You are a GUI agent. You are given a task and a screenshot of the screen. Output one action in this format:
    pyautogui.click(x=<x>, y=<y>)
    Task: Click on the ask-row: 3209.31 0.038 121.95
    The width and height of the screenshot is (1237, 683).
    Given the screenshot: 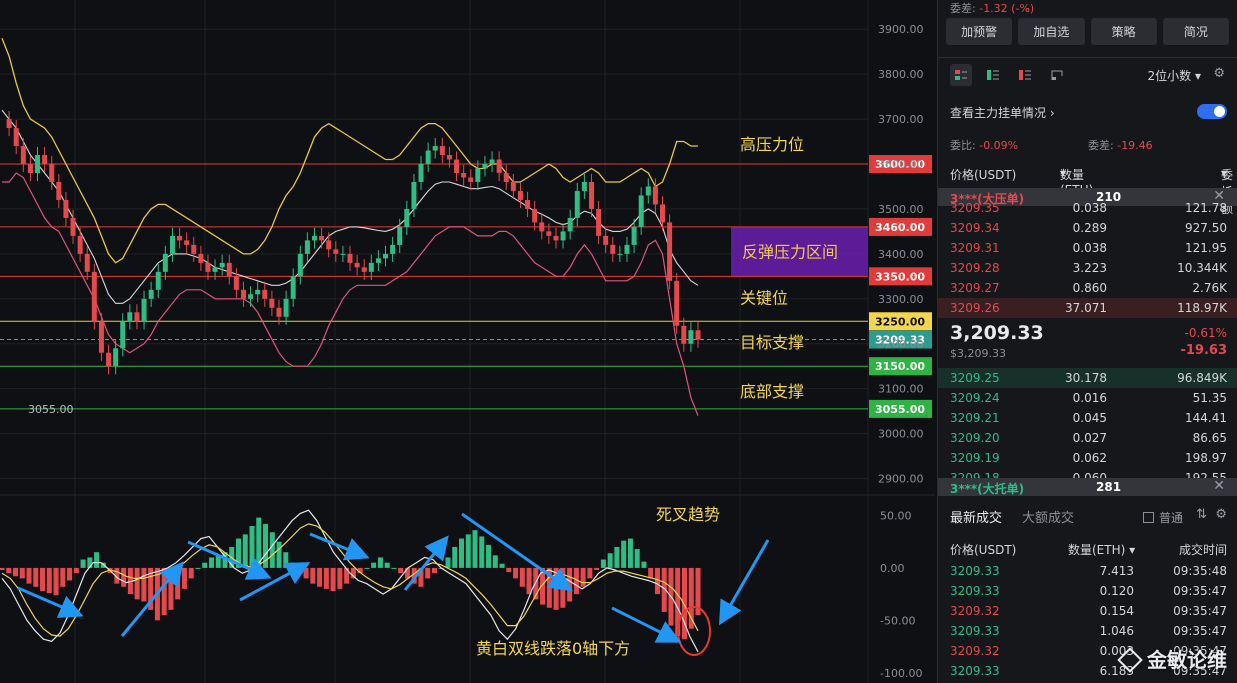 What is the action you would take?
    pyautogui.click(x=1087, y=248)
    